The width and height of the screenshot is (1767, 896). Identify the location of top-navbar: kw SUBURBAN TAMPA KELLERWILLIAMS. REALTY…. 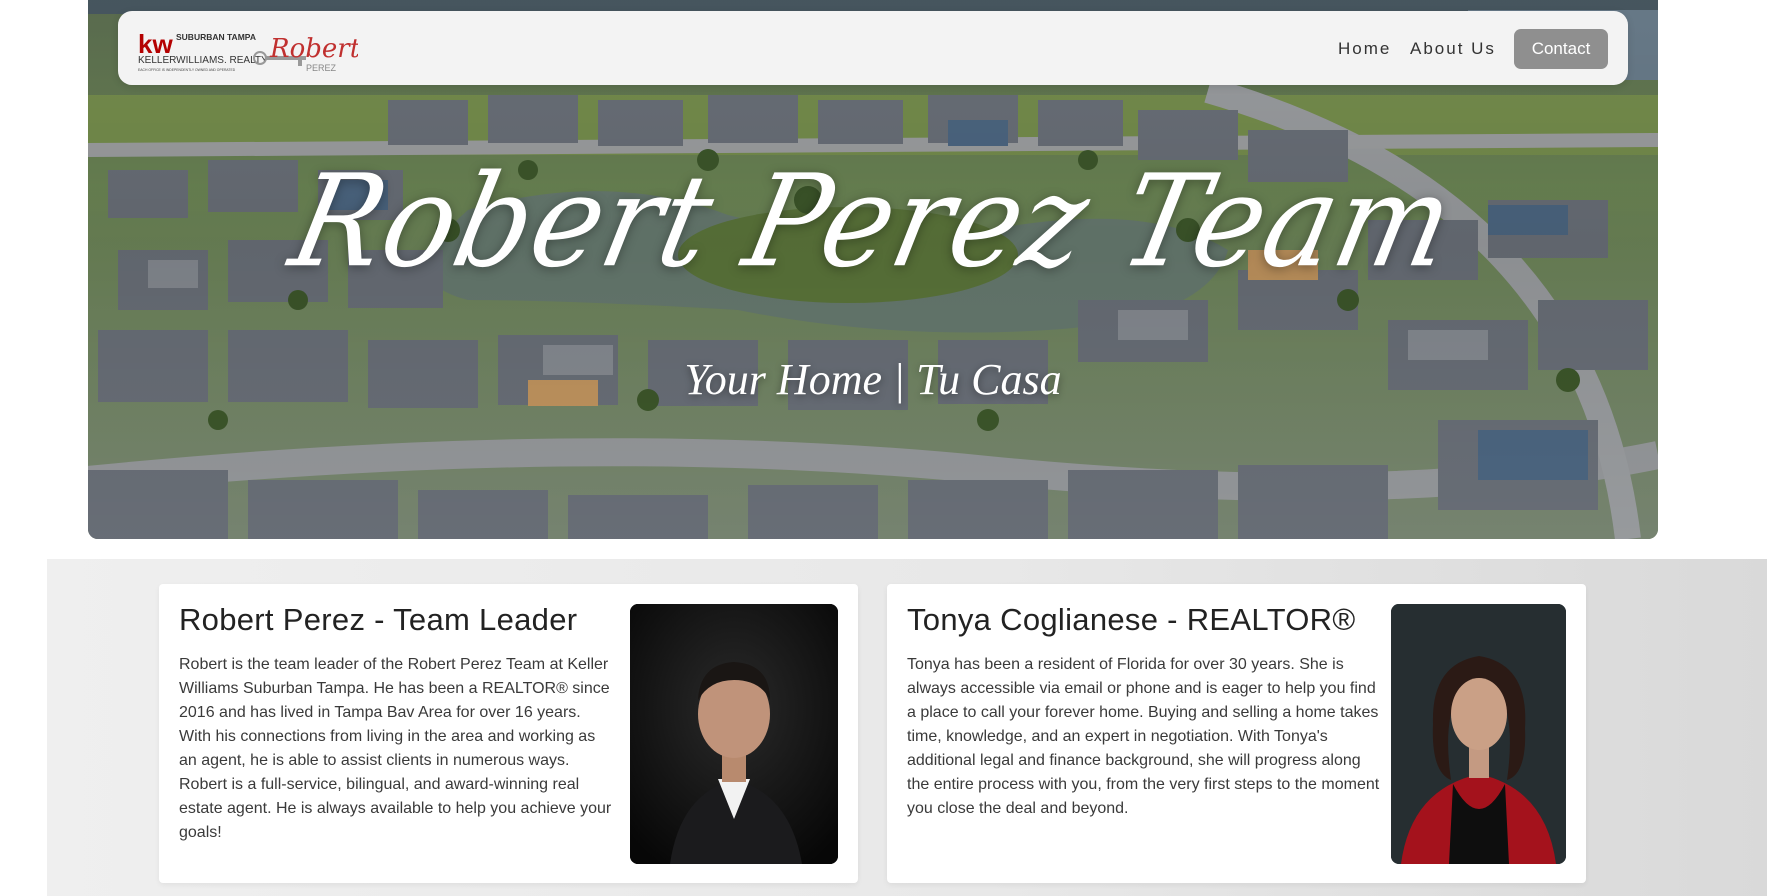
(873, 48).